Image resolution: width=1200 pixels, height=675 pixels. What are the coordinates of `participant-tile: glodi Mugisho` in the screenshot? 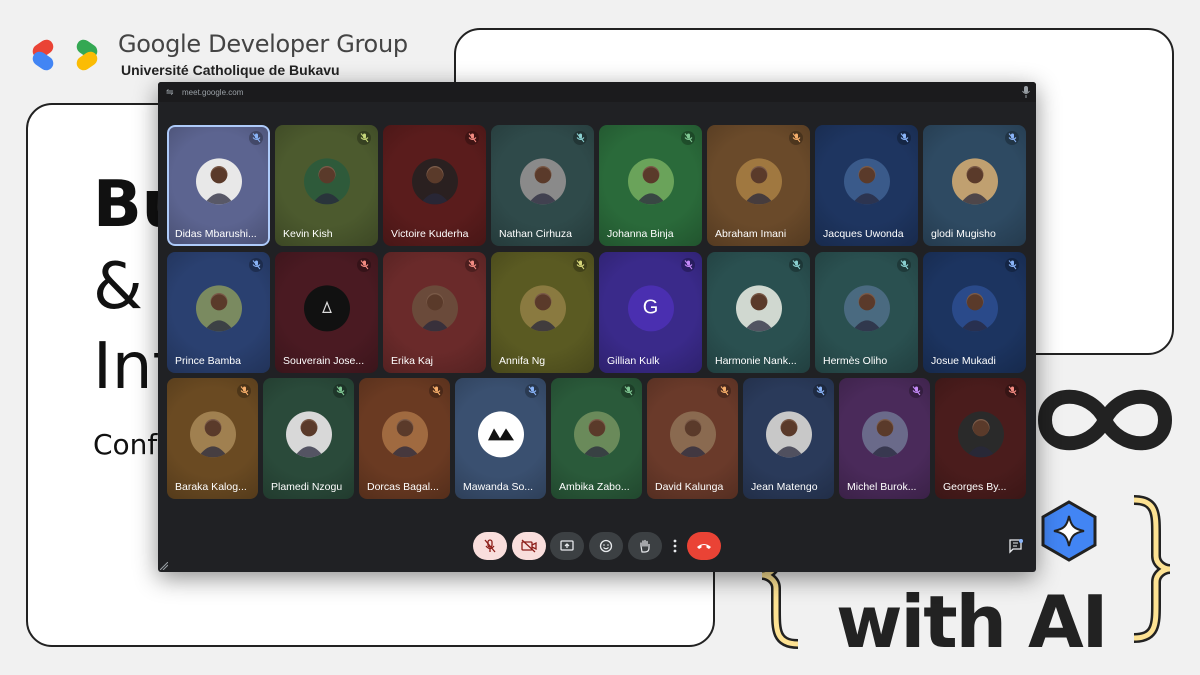 It's located at (974, 185).